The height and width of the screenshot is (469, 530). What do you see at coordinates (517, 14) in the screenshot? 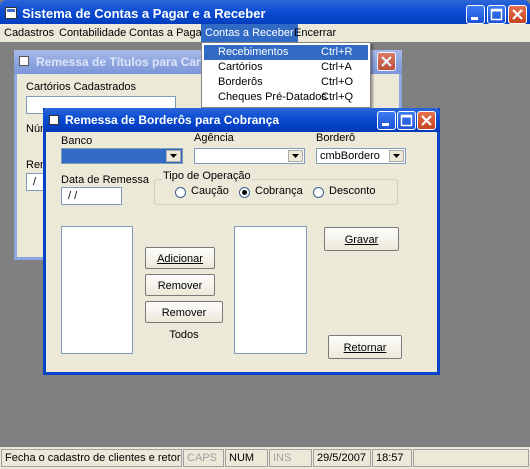
I see `close-icon` at bounding box center [517, 14].